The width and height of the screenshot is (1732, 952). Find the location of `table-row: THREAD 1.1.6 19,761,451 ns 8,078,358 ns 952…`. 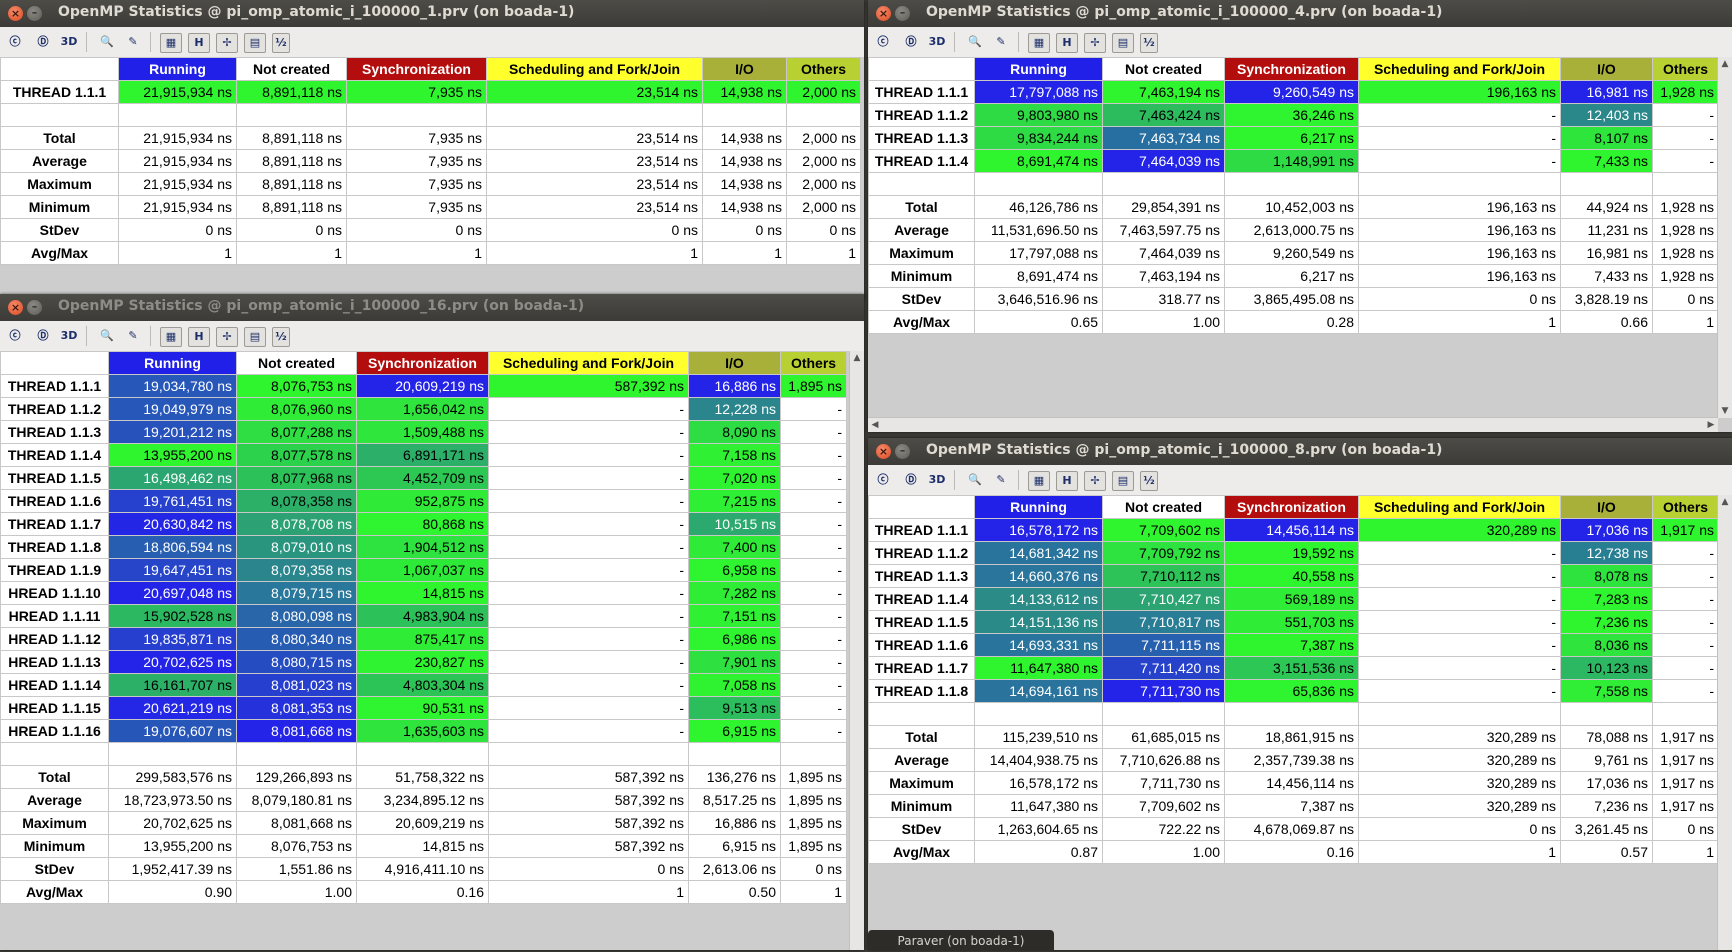

table-row: THREAD 1.1.6 19,761,451 ns 8,078,358 ns 952… is located at coordinates (423, 501).